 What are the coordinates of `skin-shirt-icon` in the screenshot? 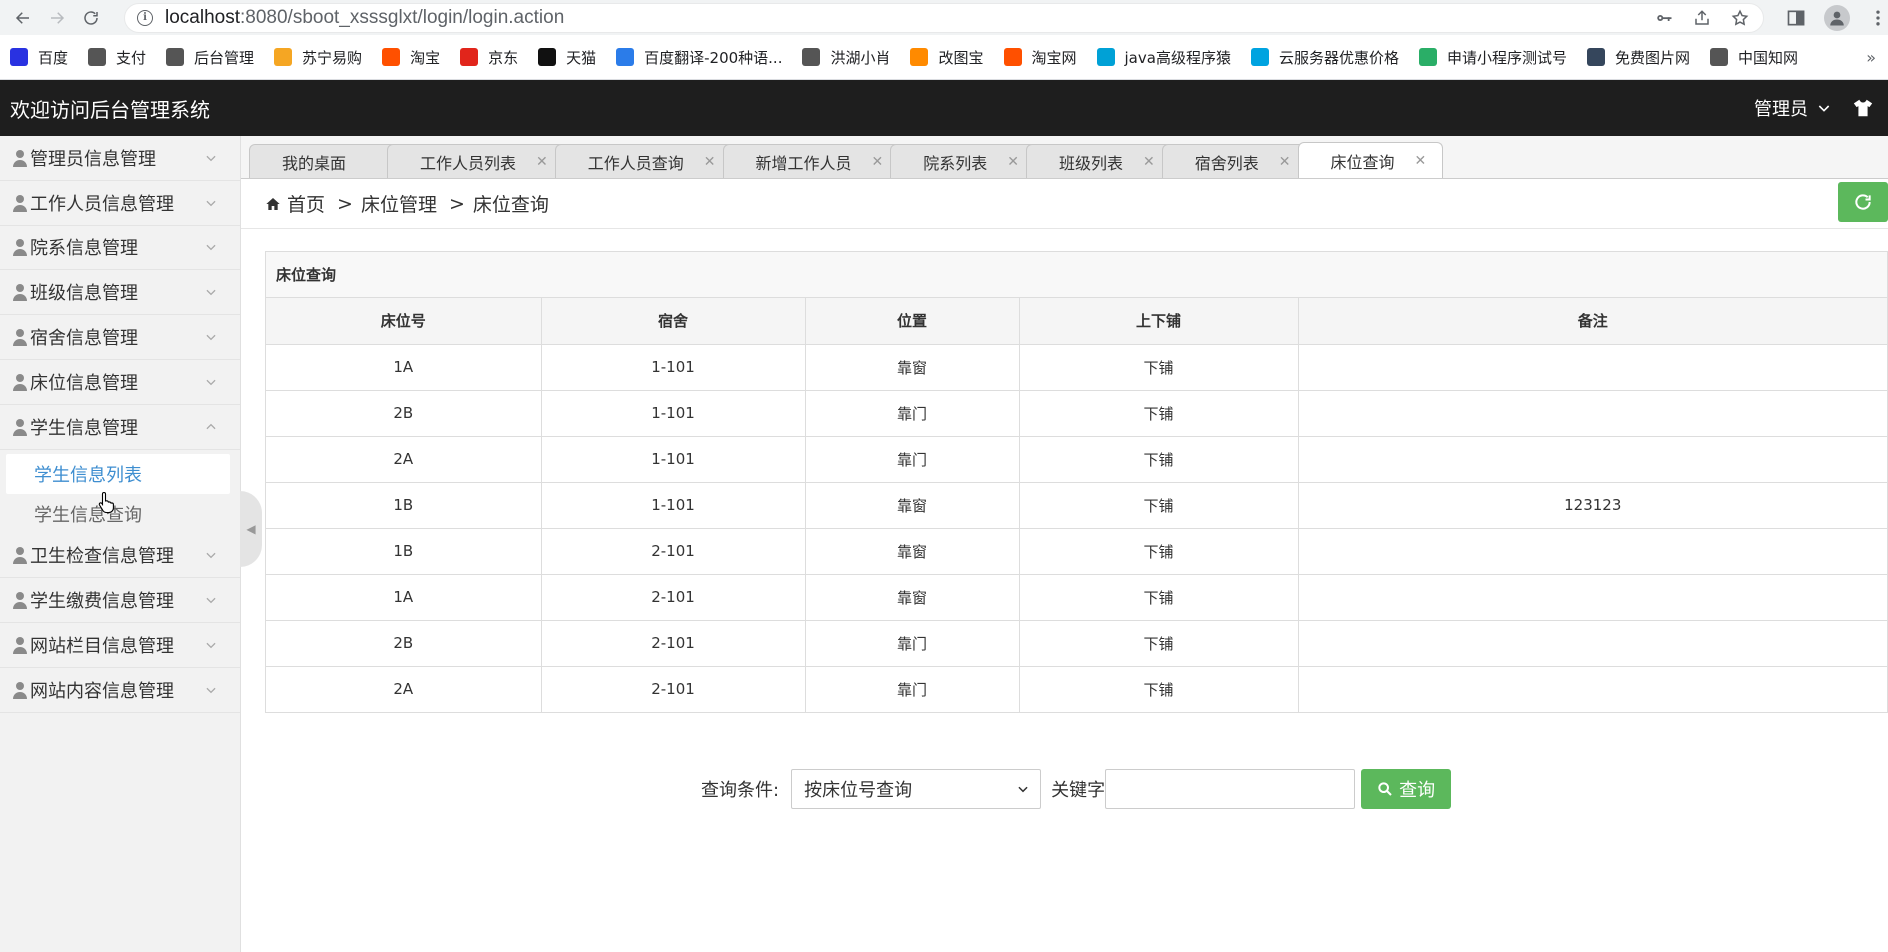 It's located at (1863, 108).